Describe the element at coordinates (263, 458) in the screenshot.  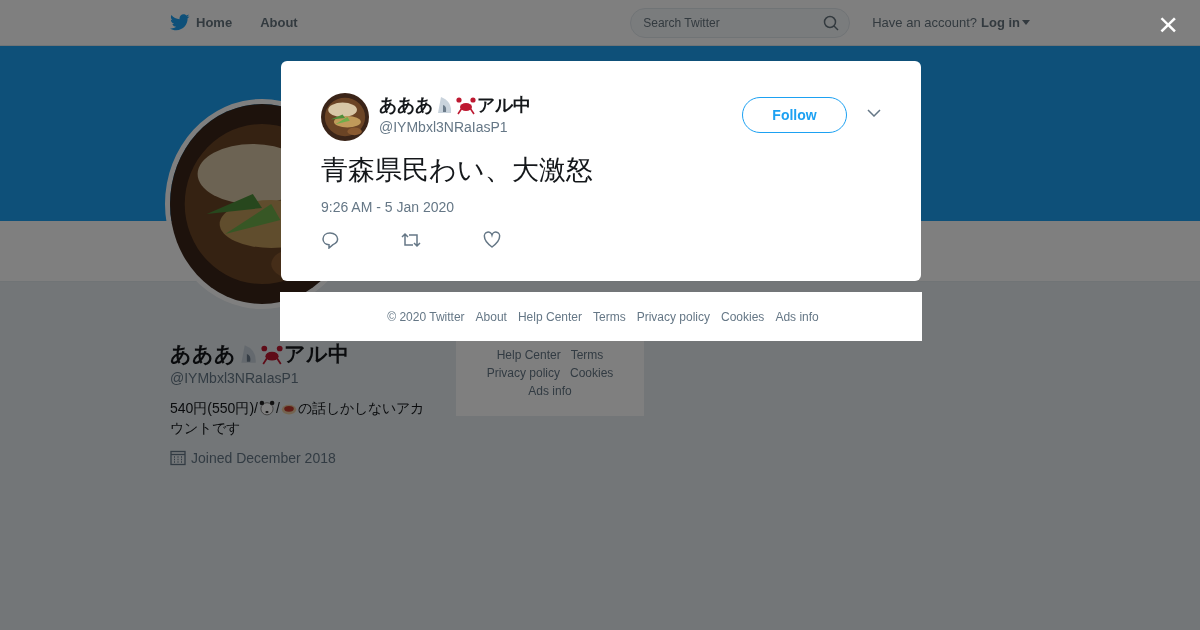
I see `joined-date: Joined December 2018` at that location.